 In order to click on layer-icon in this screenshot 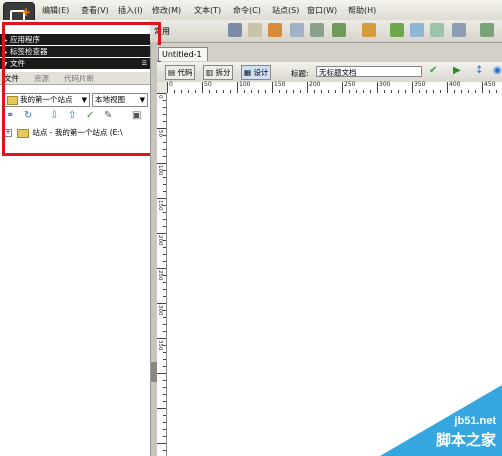, I will do `click(317, 30)`.